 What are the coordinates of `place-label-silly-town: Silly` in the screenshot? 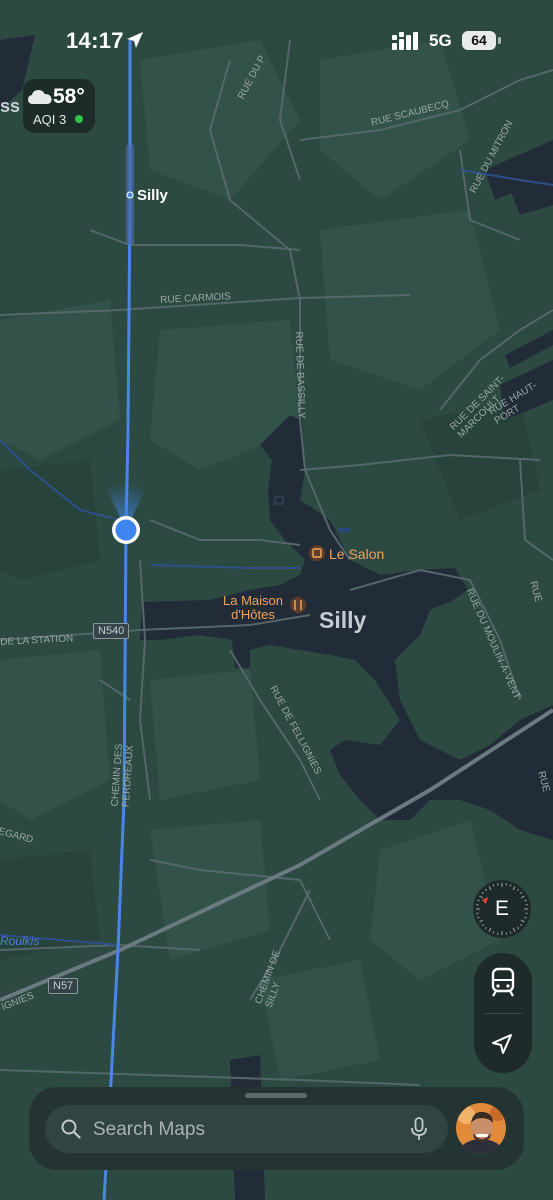 It's located at (342, 620).